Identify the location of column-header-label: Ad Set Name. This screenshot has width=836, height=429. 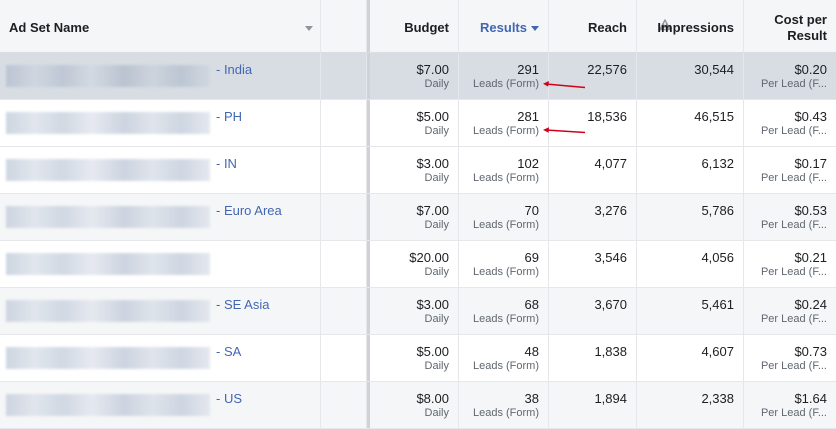
(49, 27).